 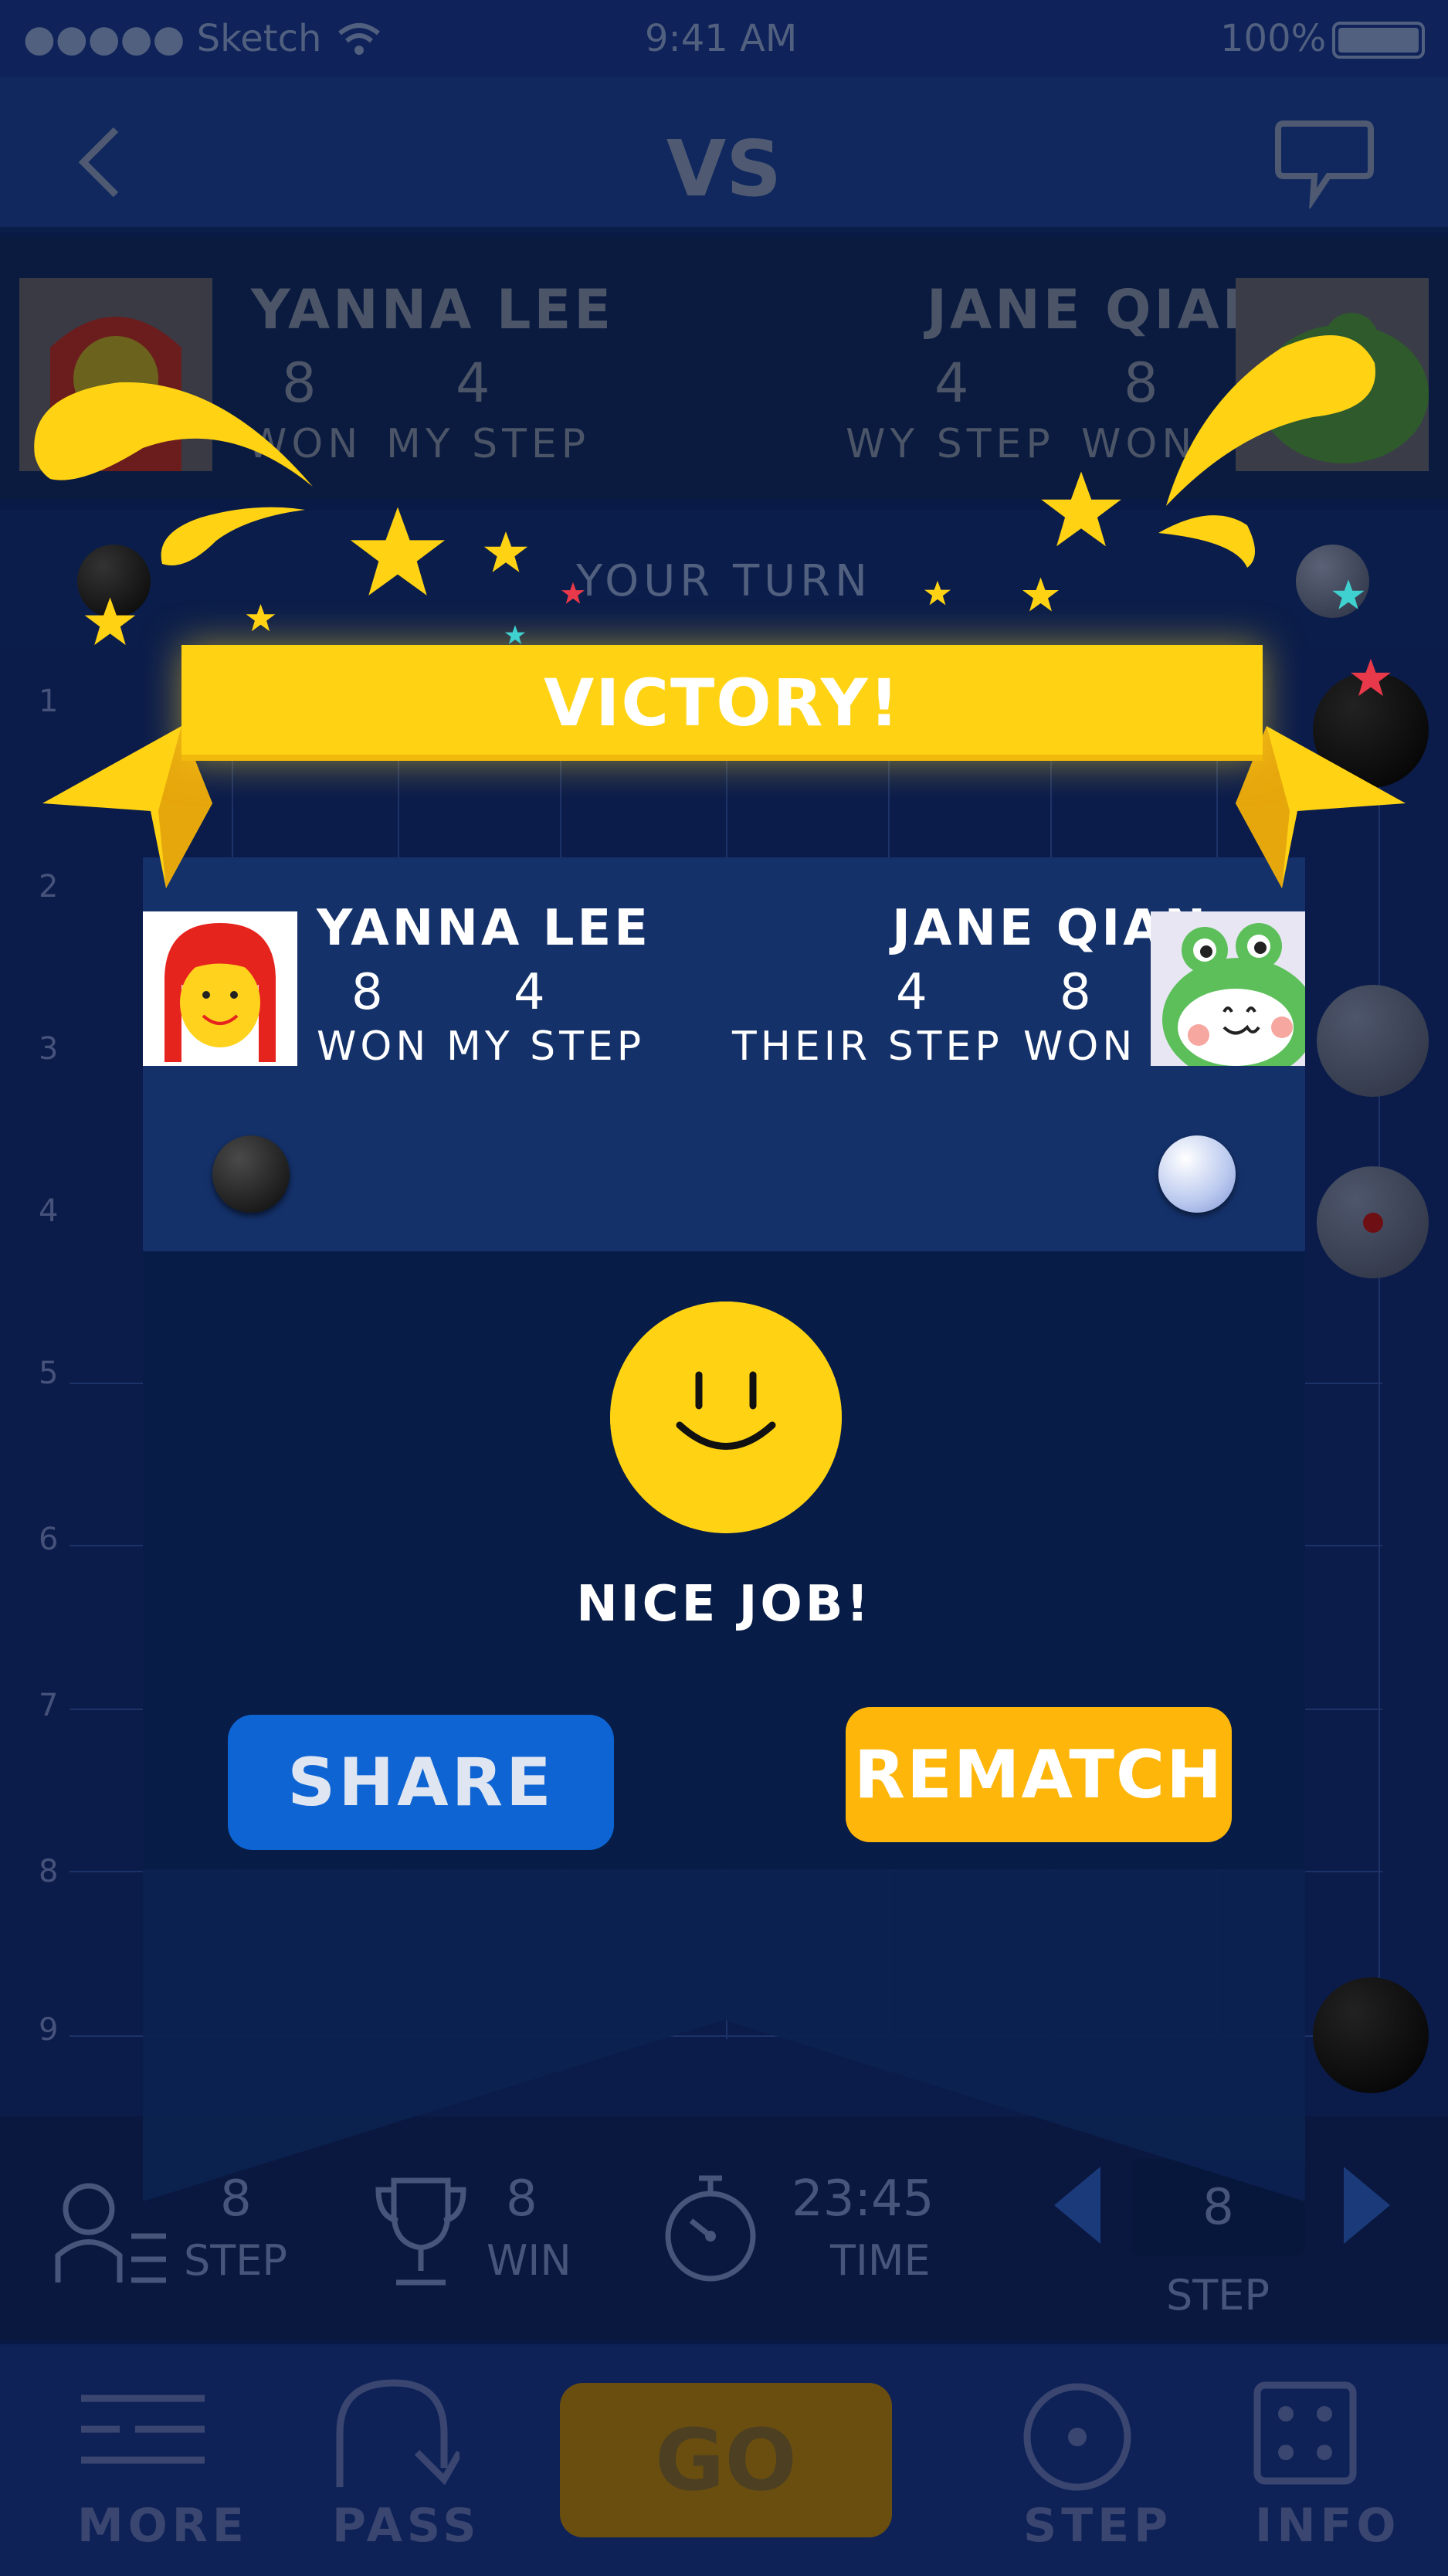 What do you see at coordinates (49, 1706) in the screenshot?
I see `row-label: 7` at bounding box center [49, 1706].